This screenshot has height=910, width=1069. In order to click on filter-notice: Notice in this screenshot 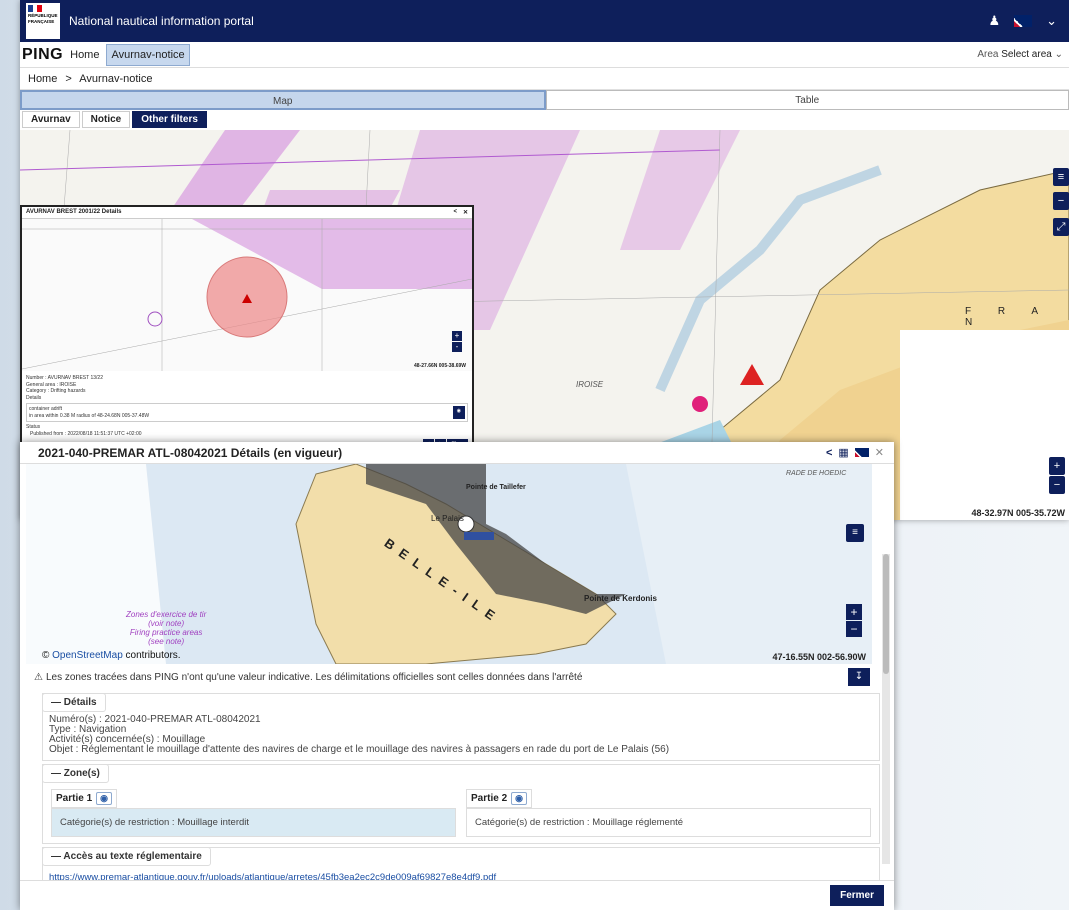, I will do `click(106, 119)`.